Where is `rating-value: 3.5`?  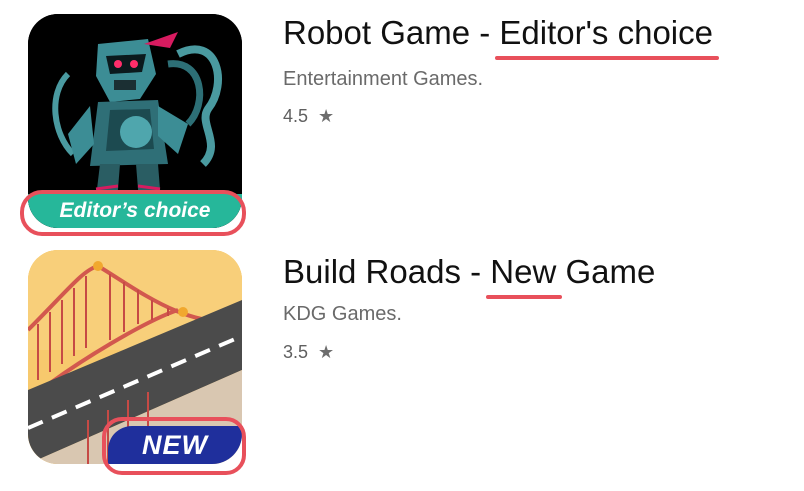 rating-value: 3.5 is located at coordinates (296, 352).